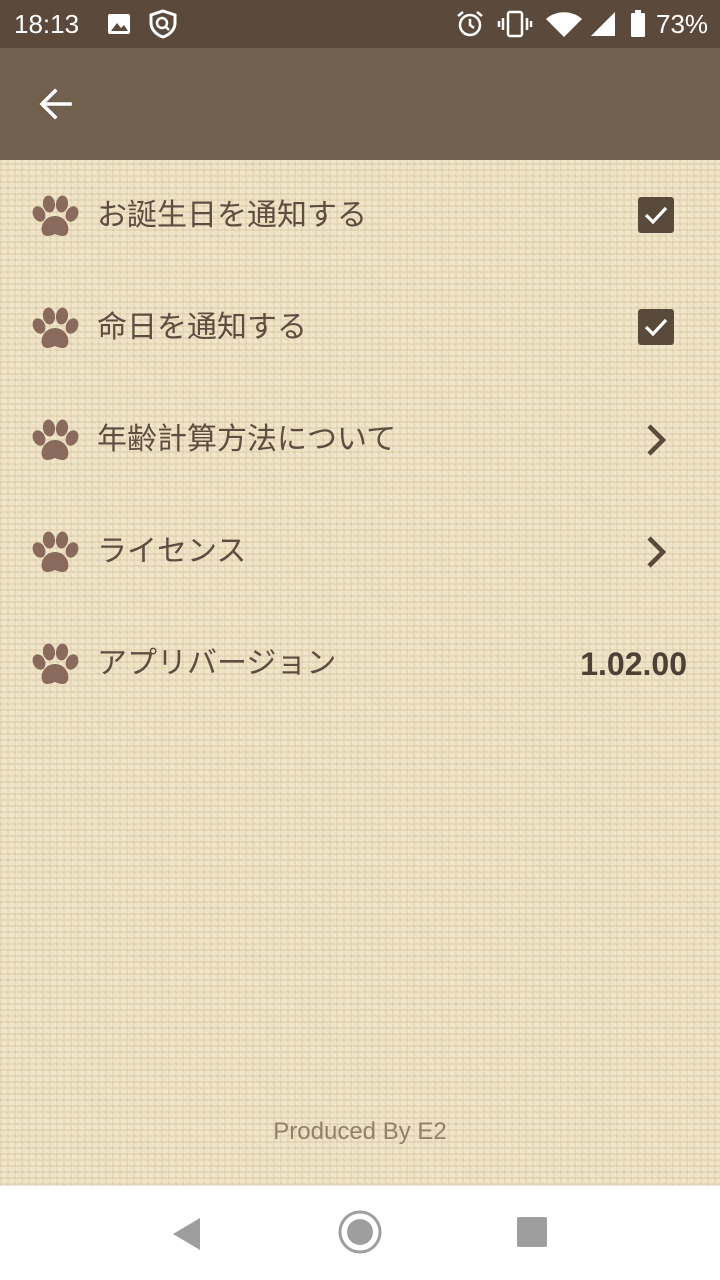 This screenshot has width=720, height=1280. I want to click on wifi-icon, so click(564, 24).